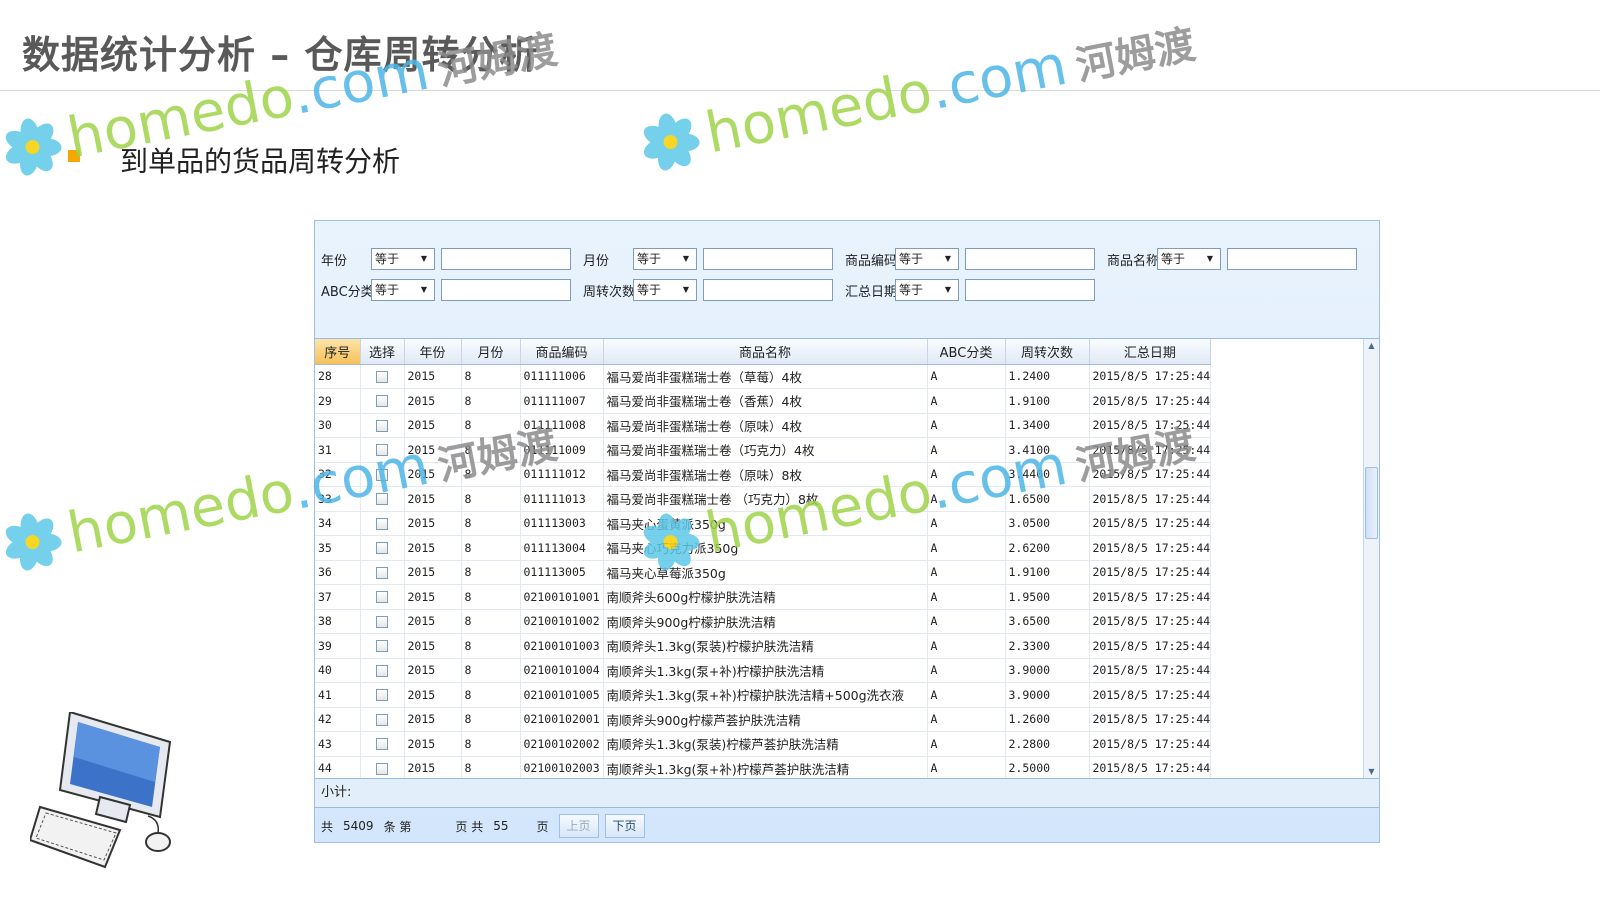 Image resolution: width=1600 pixels, height=900 pixels. What do you see at coordinates (624, 826) in the screenshot?
I see `next-page-button: 下页` at bounding box center [624, 826].